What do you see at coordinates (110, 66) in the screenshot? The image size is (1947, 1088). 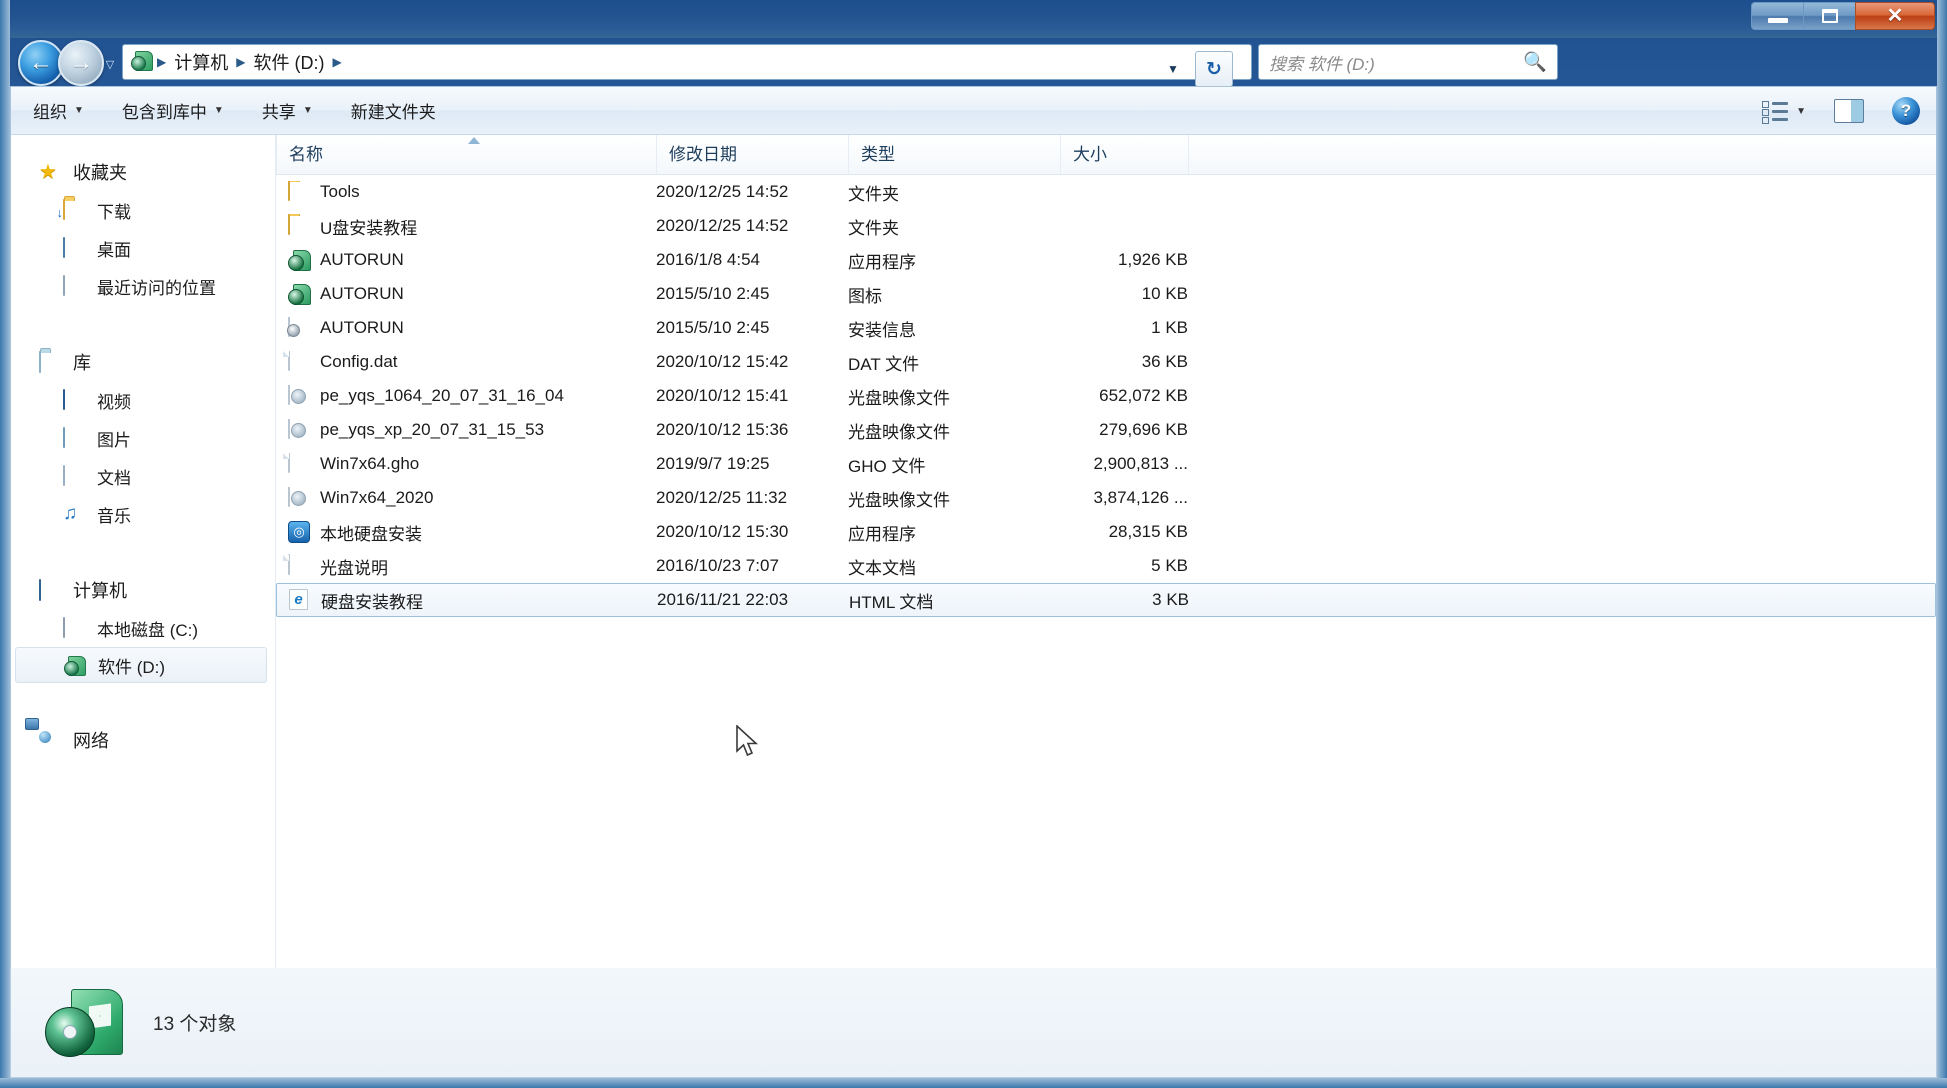 I see `recent-pages-button: ▽` at bounding box center [110, 66].